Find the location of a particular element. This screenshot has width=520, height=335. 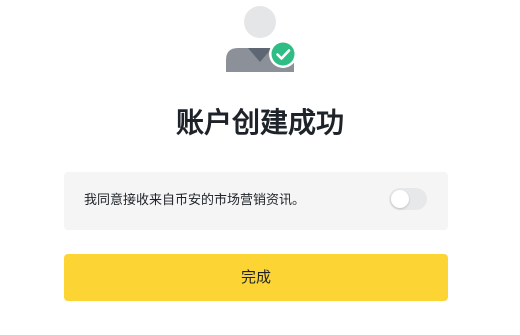

user-success-avatar is located at coordinates (261, 39).